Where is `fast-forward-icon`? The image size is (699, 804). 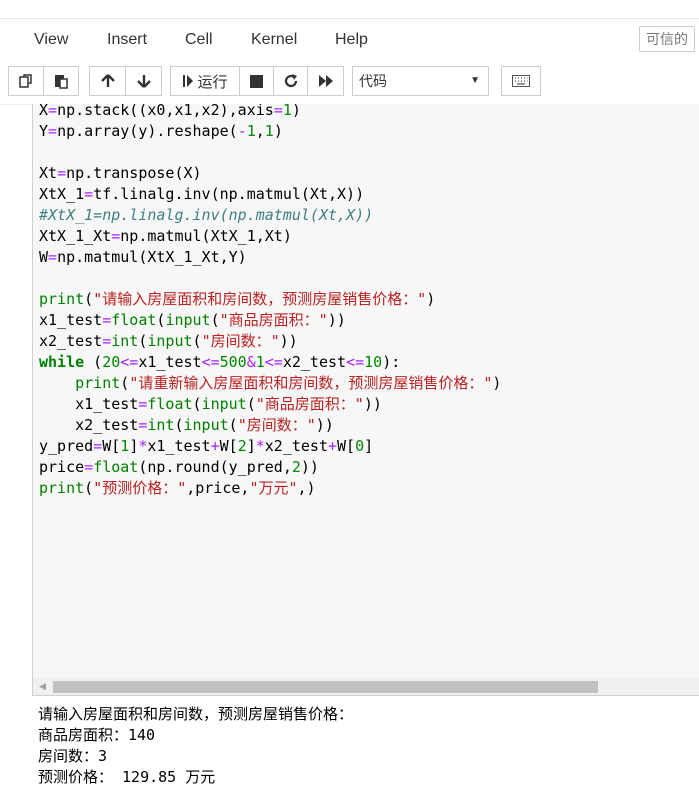 fast-forward-icon is located at coordinates (325, 81).